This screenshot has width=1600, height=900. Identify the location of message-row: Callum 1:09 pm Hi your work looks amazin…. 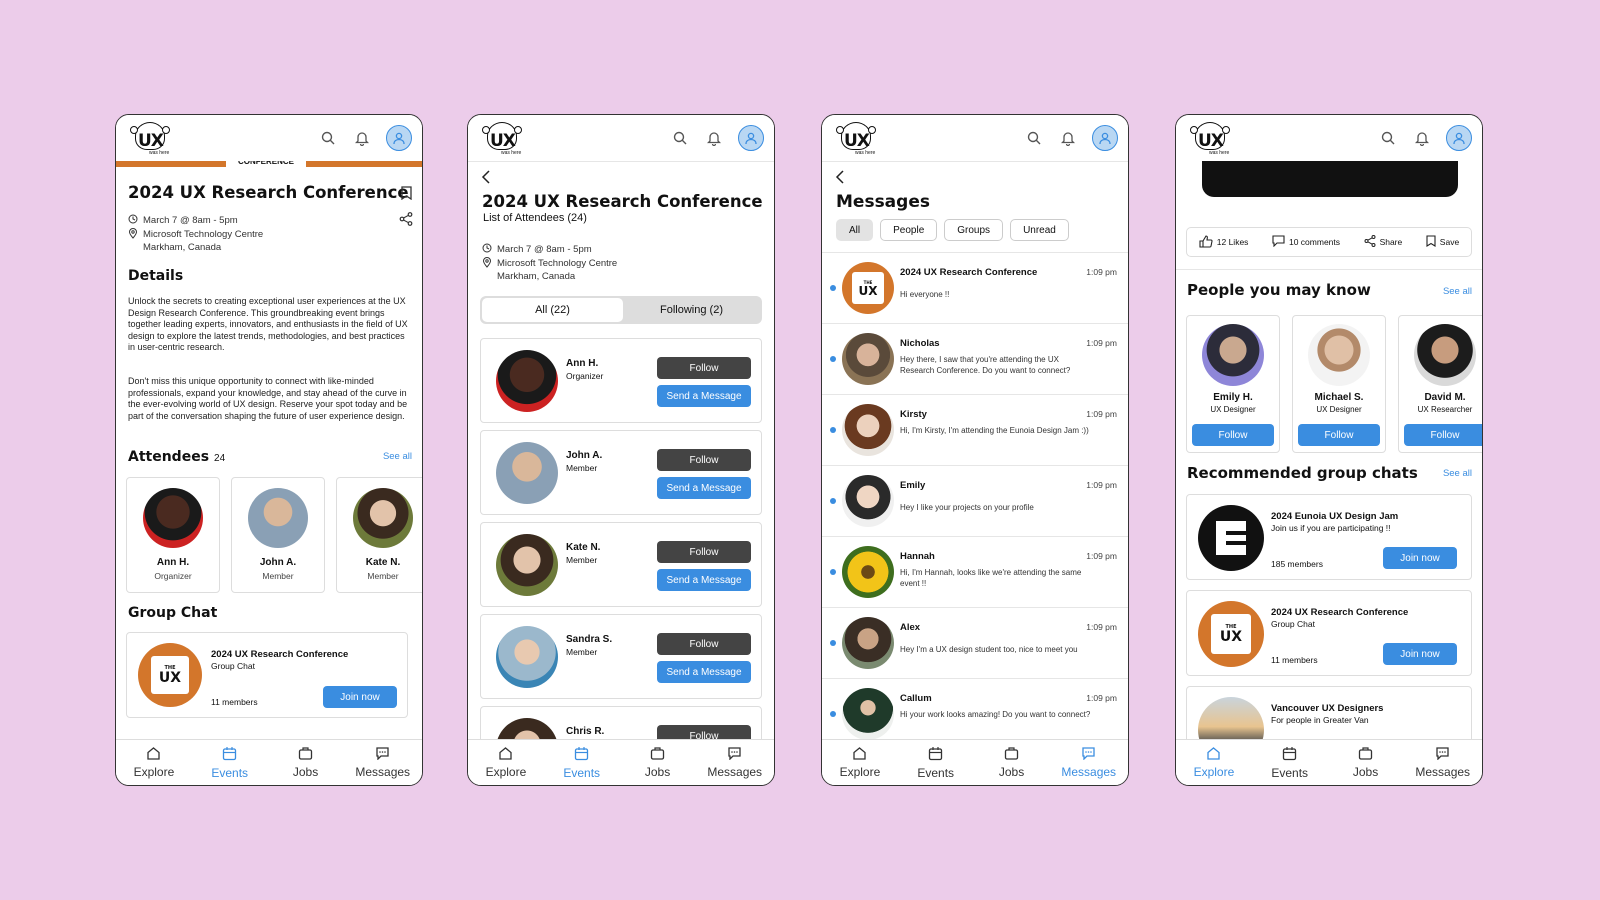
(975, 709).